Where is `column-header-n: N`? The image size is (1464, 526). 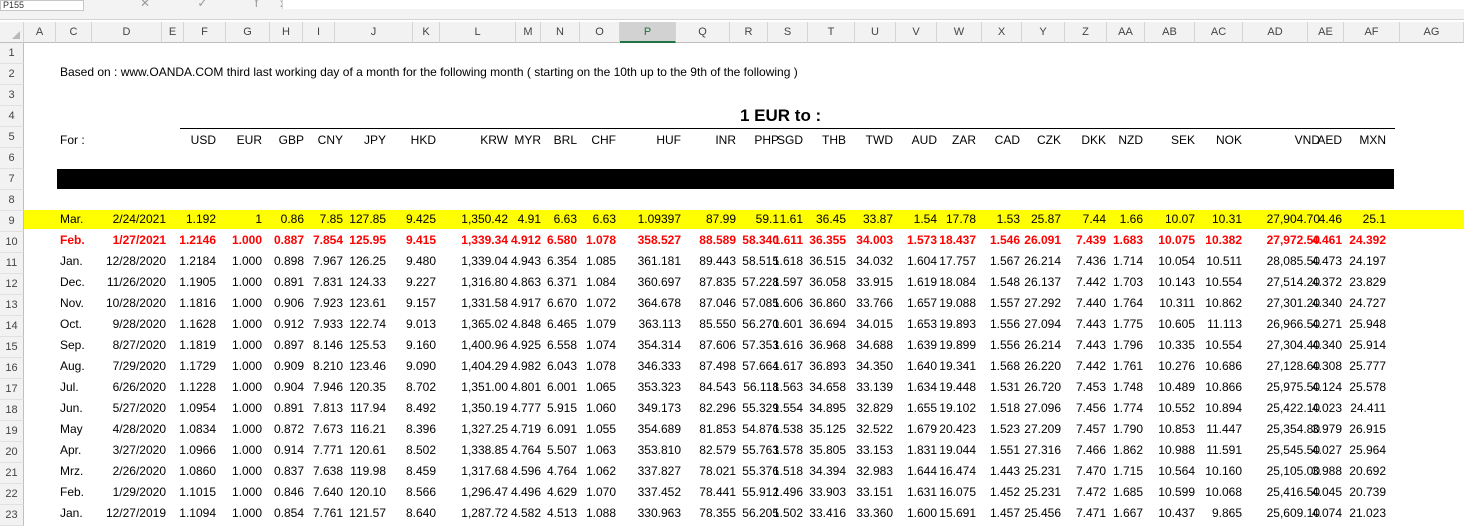
column-header-n: N is located at coordinates (560, 32).